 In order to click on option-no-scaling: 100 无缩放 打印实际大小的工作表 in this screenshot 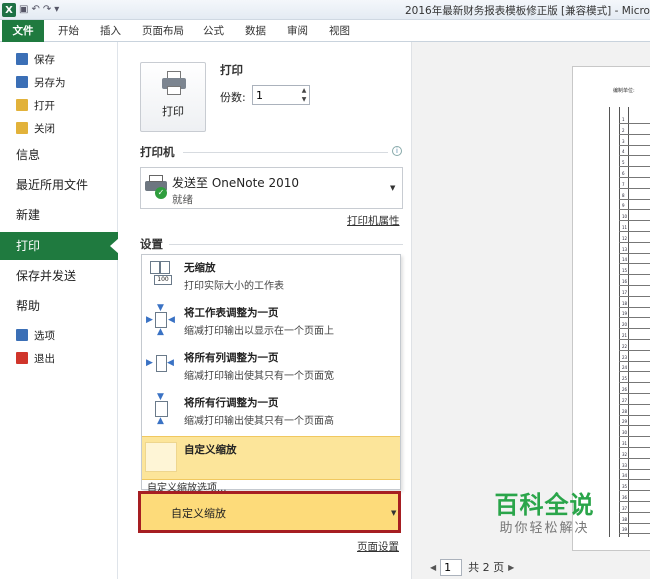, I will do `click(271, 279)`.